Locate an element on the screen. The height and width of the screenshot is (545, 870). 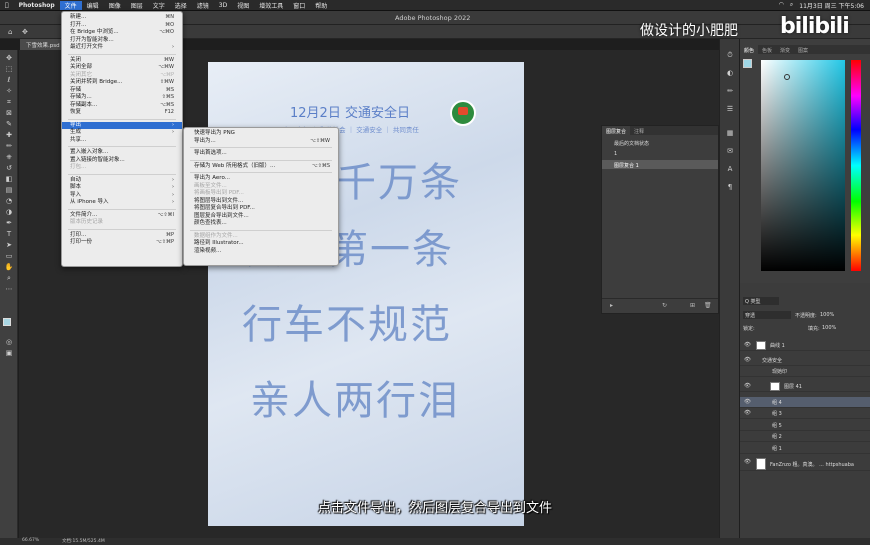
file-menu-item: 最近打开文件 › is located at coordinates (122, 48).